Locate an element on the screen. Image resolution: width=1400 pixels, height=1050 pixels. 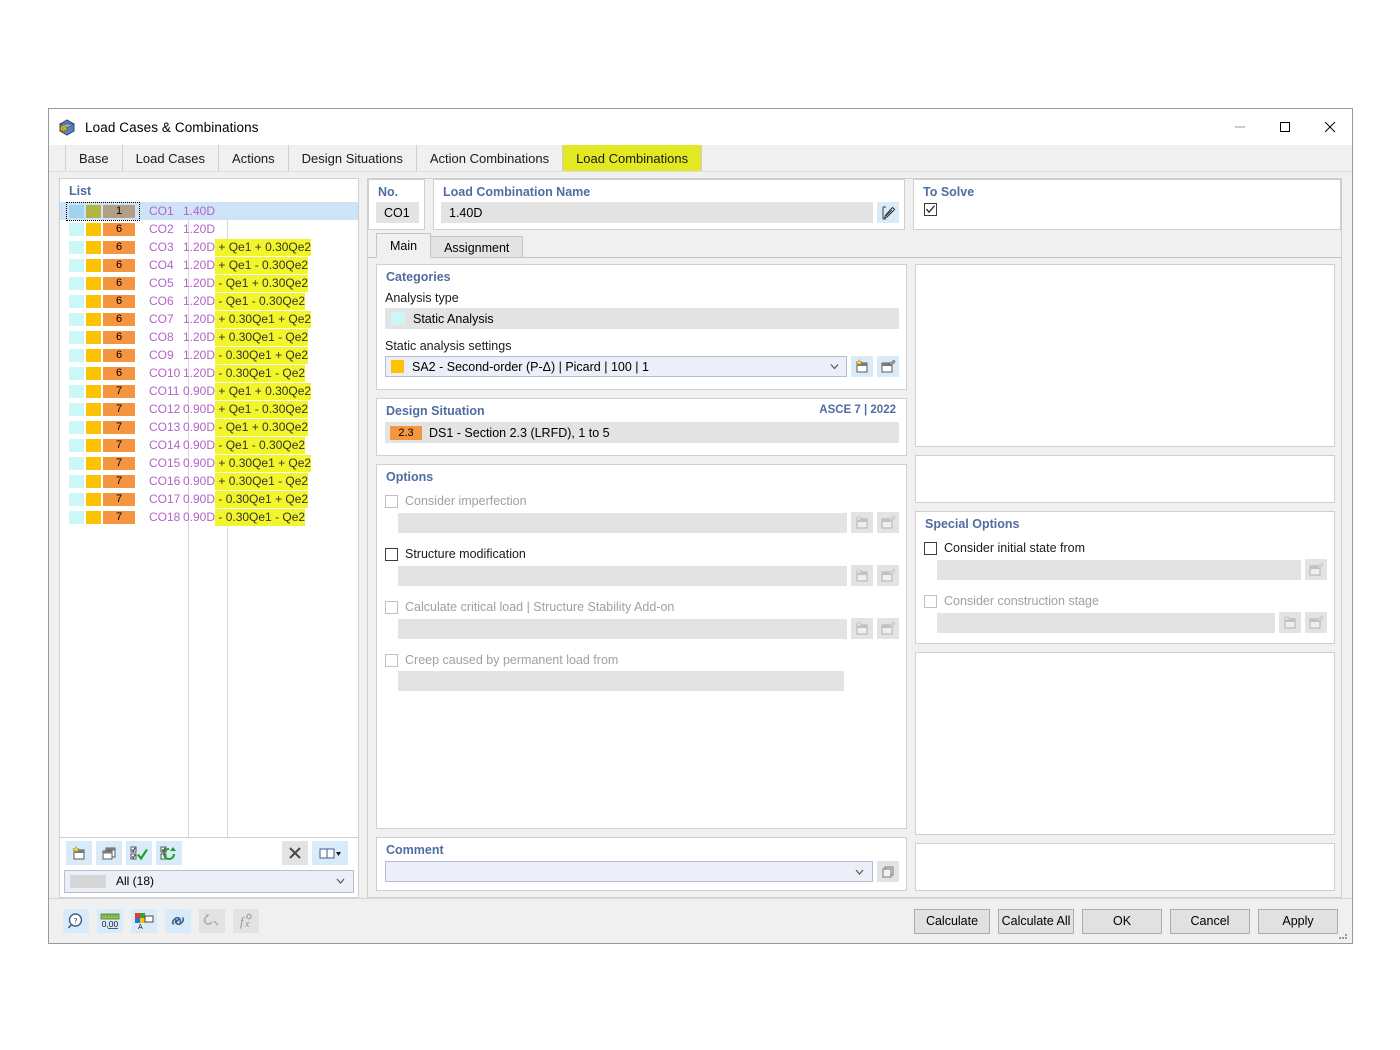
option-consider-initial-state: Consider initial state from is located at coordinates (1125, 546).